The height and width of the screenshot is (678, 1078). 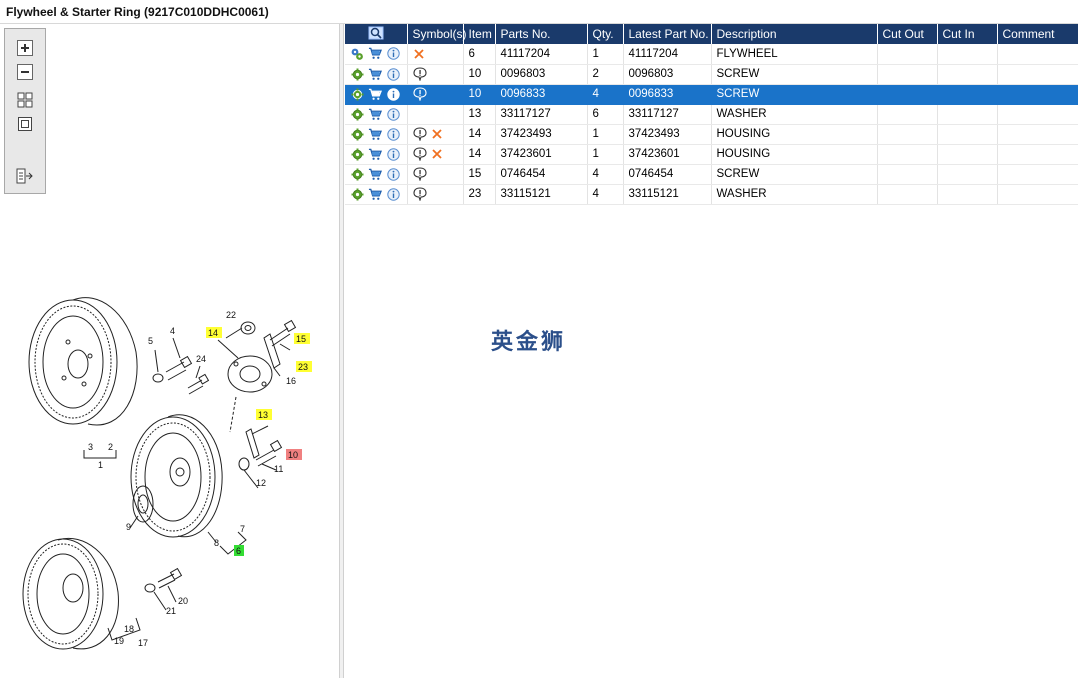 What do you see at coordinates (129, 629) in the screenshot?
I see `diagram-callout-18: 18` at bounding box center [129, 629].